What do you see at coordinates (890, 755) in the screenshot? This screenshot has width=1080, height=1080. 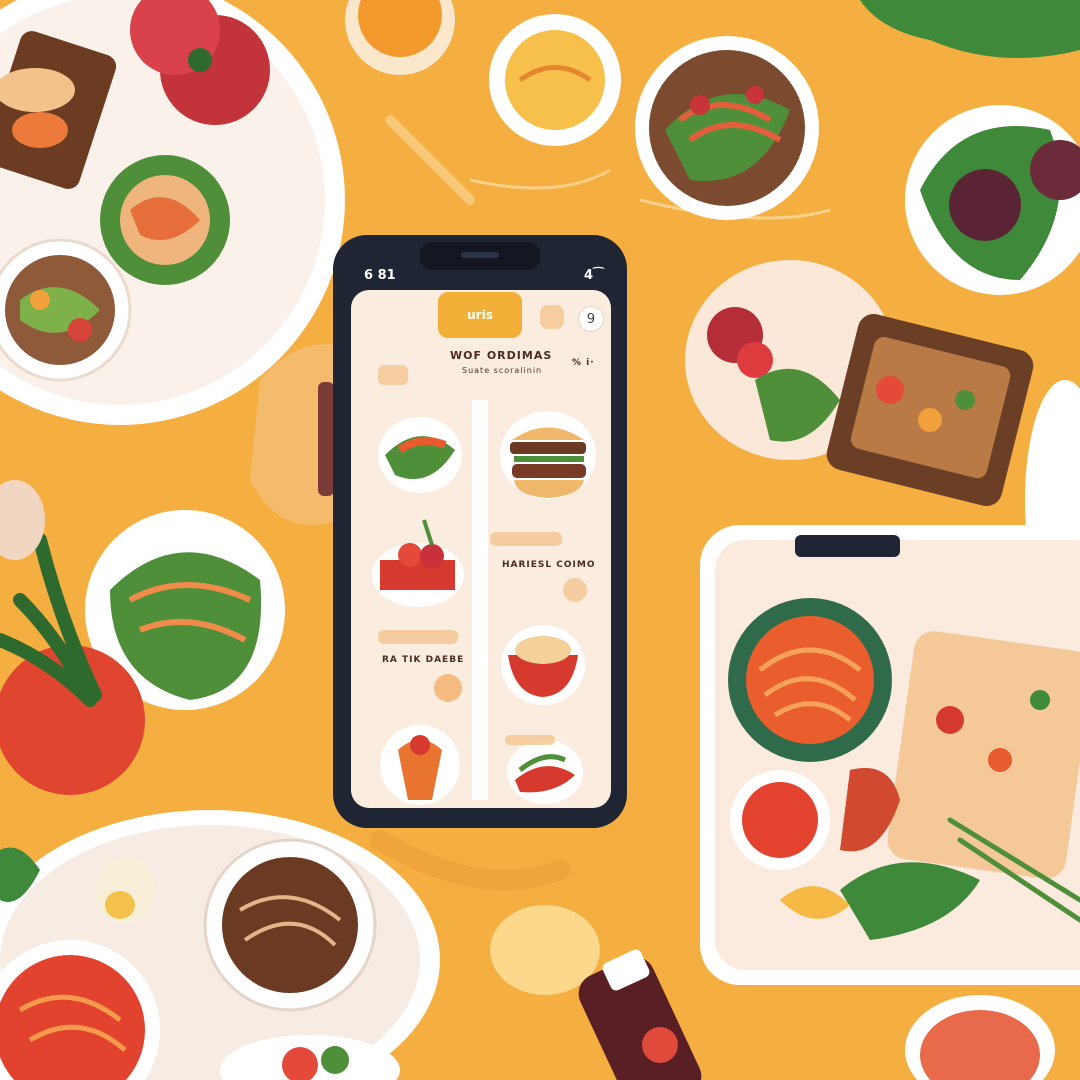 I see `bottom-right-tray` at bounding box center [890, 755].